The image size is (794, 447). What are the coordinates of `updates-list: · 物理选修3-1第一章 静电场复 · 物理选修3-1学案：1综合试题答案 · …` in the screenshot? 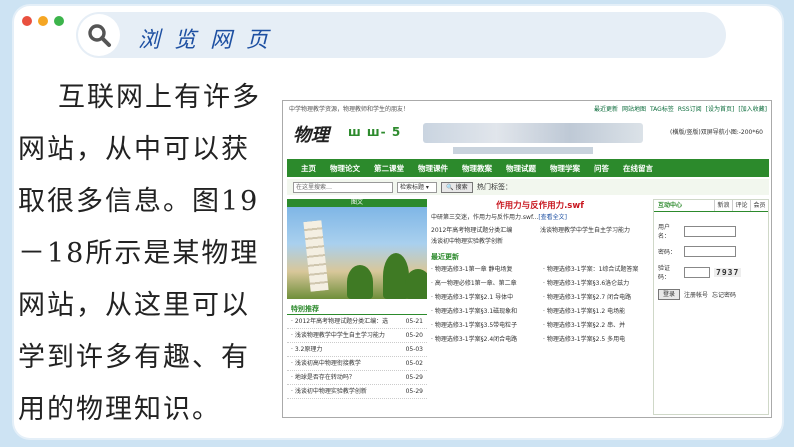 It's located at (540, 305).